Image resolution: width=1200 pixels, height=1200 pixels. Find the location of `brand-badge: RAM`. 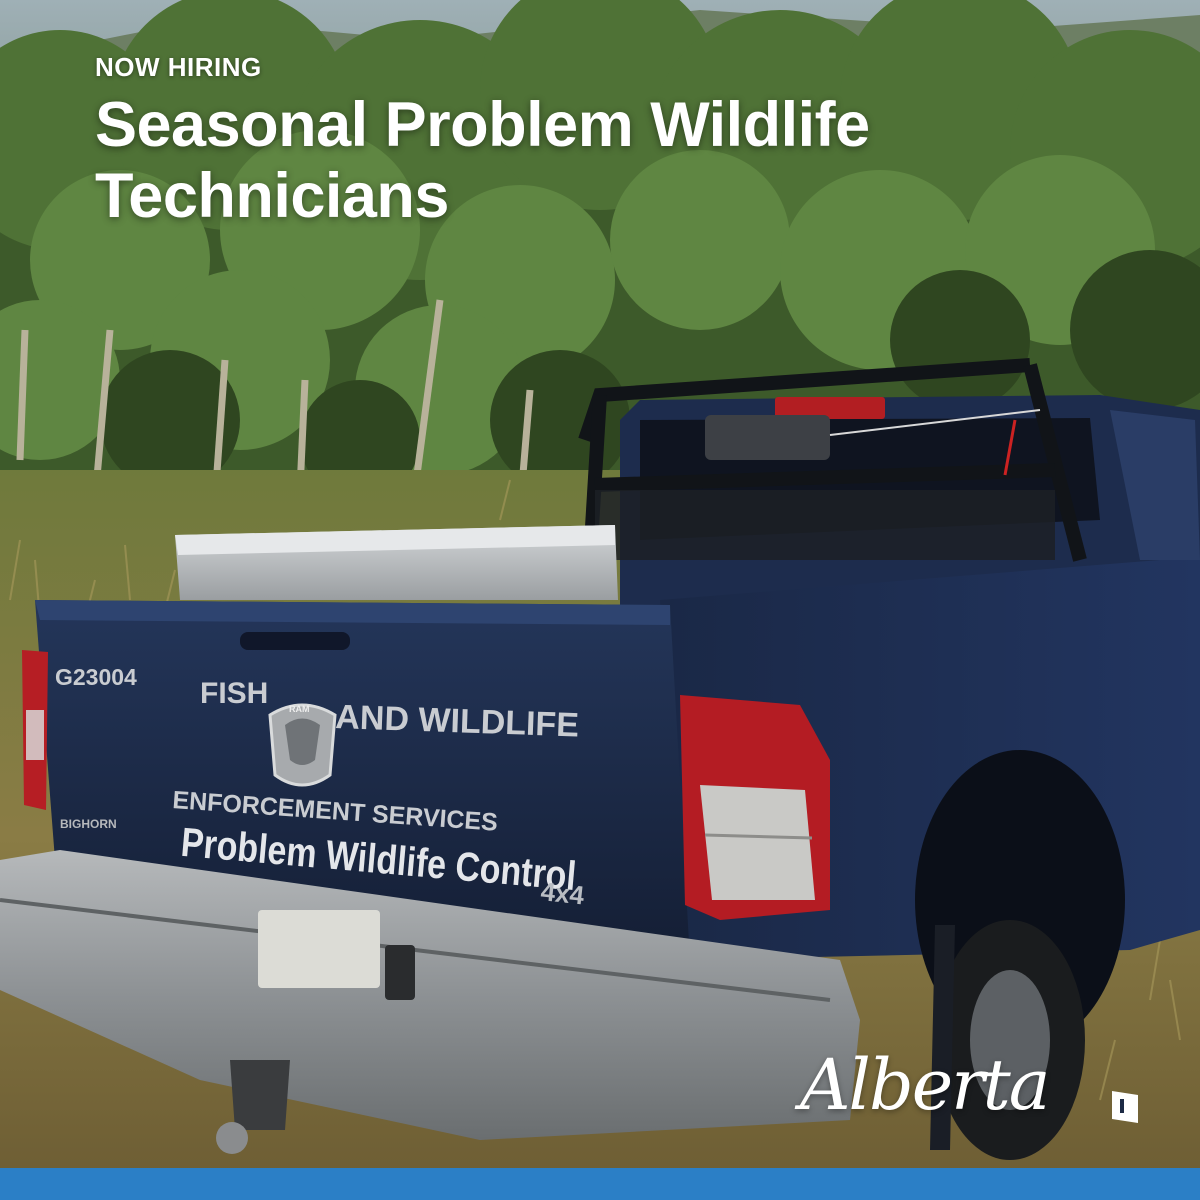

brand-badge: RAM is located at coordinates (299, 709).